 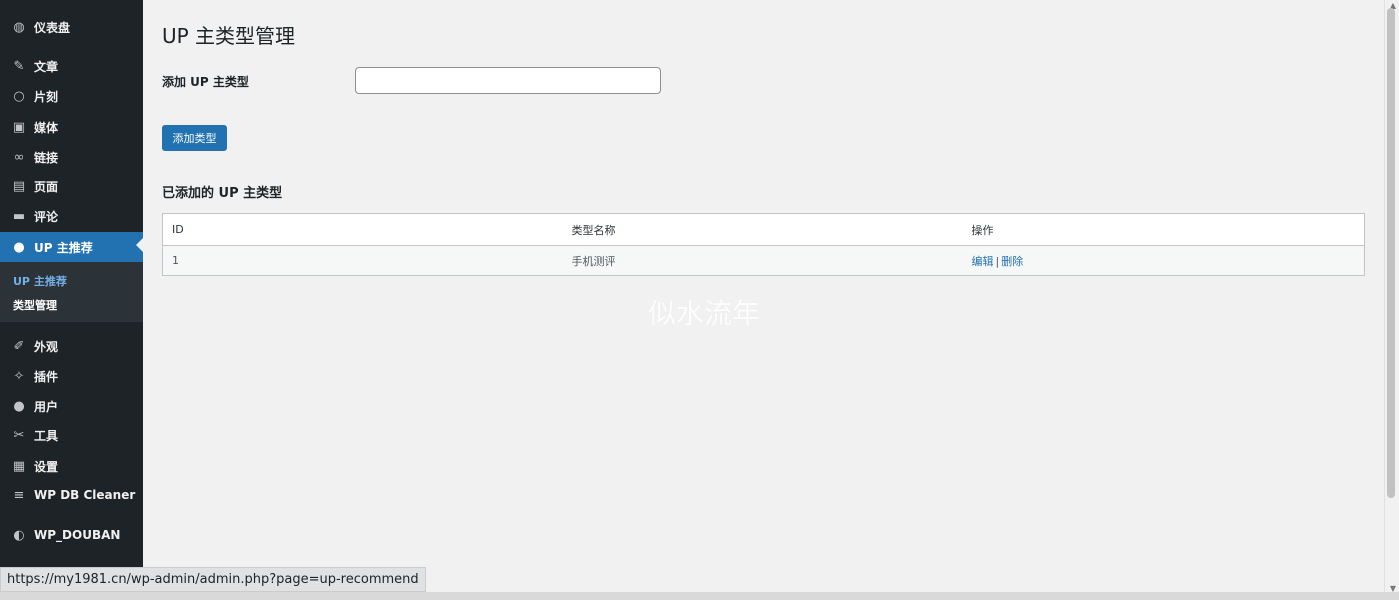 I want to click on sidebar-item-settings: ▦ 设置, so click(x=71, y=466).